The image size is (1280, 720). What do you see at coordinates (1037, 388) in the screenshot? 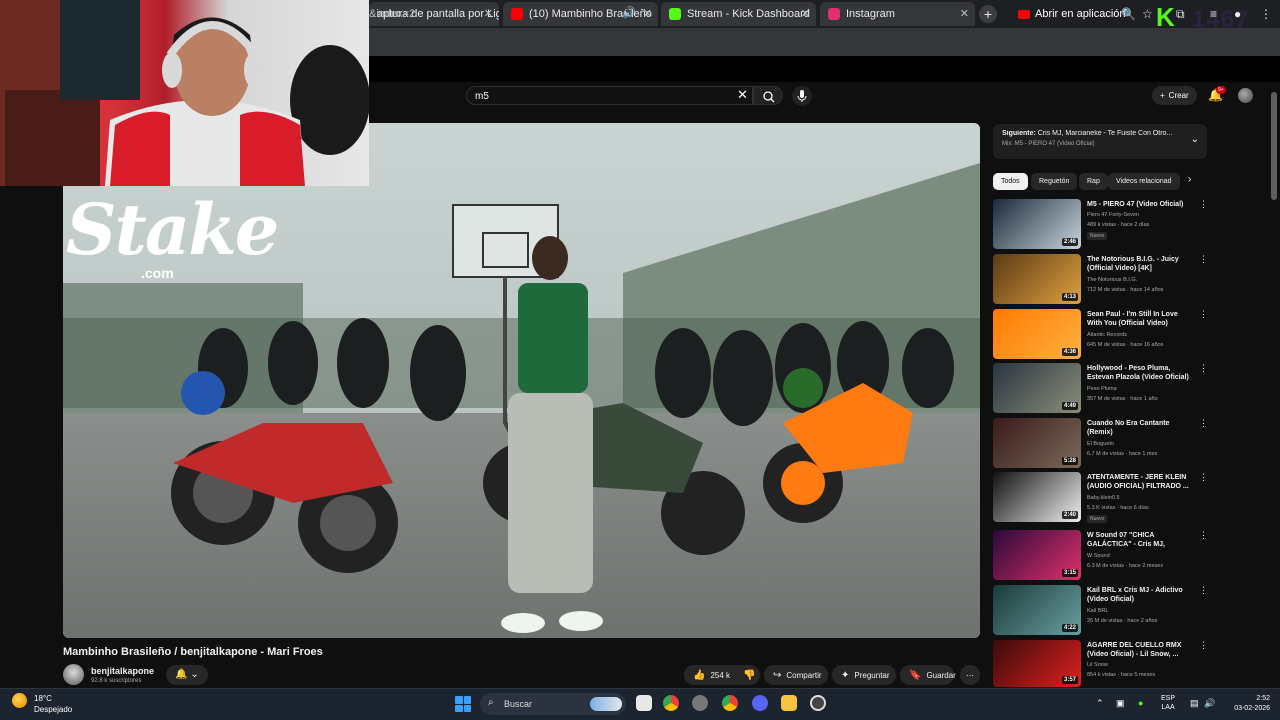
I see `video-thumbnail: 4:49` at bounding box center [1037, 388].